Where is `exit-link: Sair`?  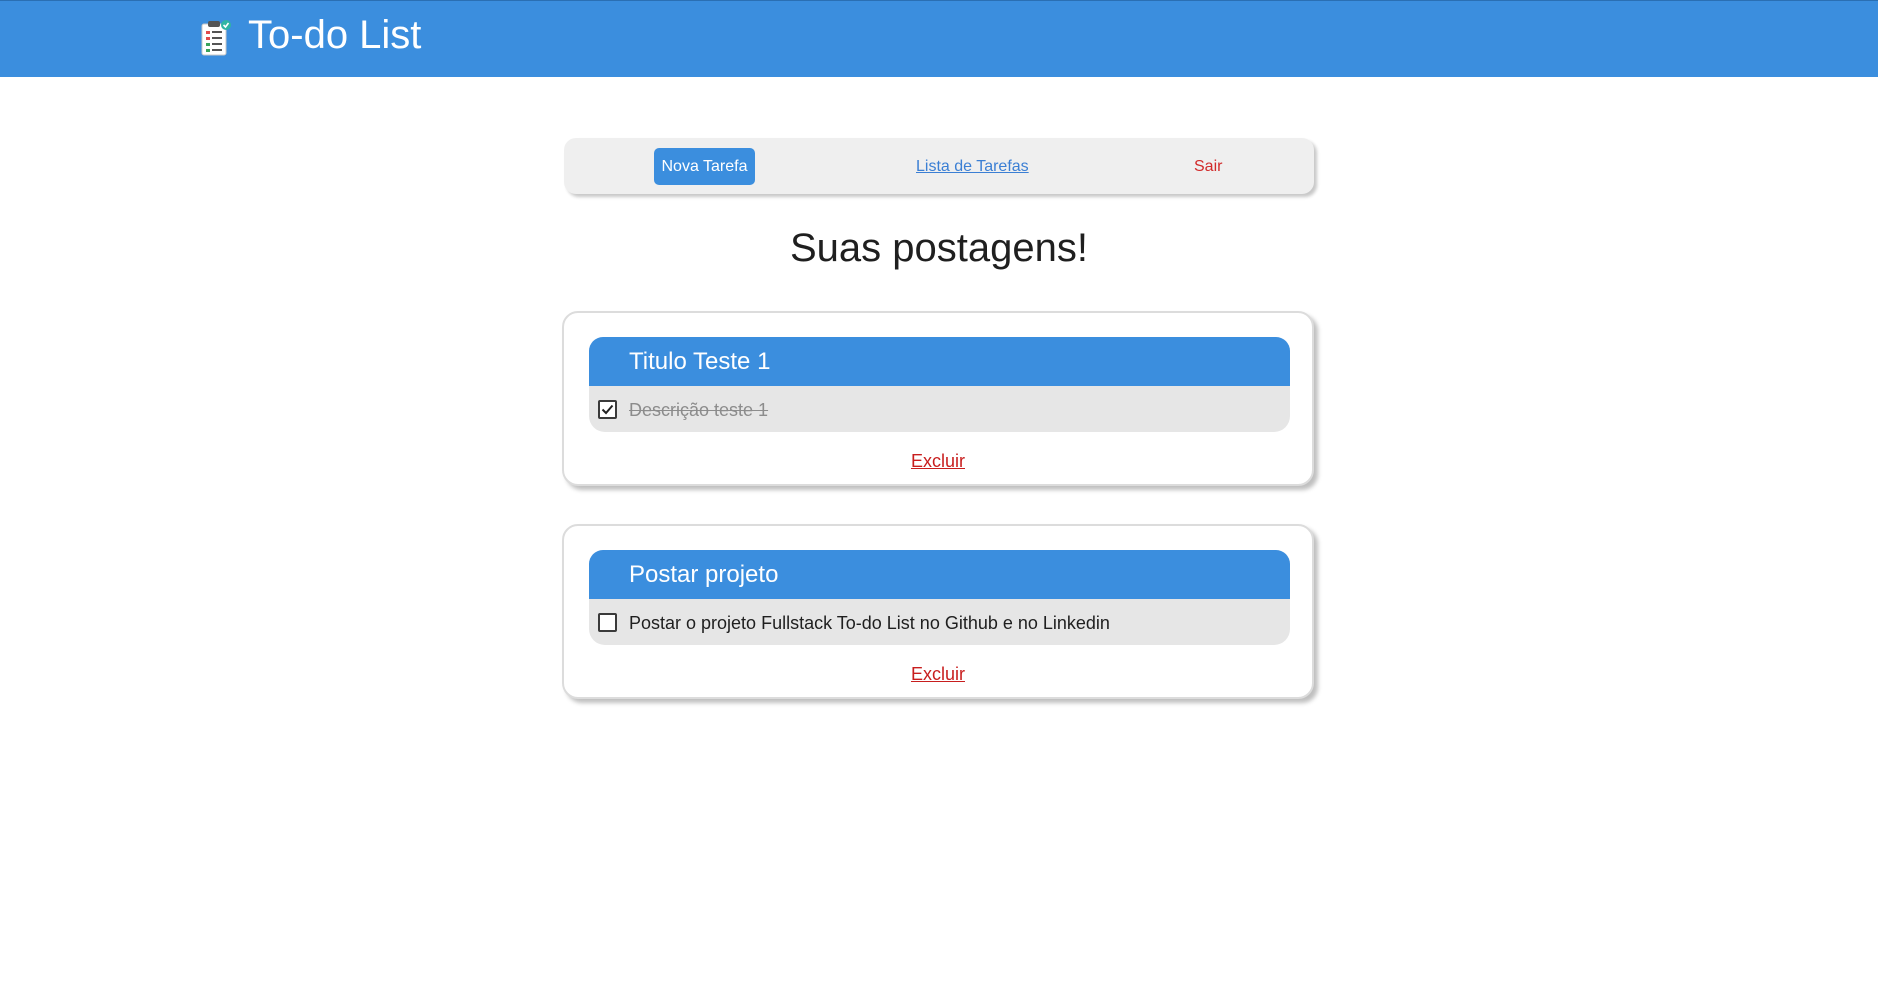 exit-link: Sair is located at coordinates (1208, 167).